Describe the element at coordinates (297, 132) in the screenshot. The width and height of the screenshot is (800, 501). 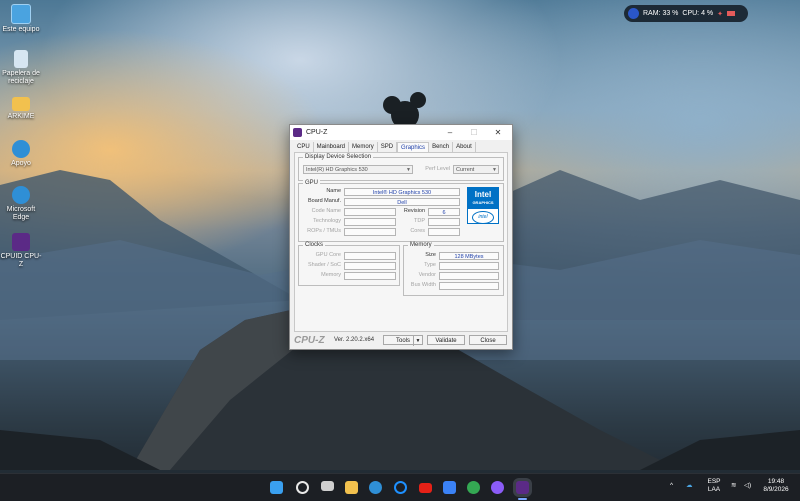
I see `cpuz-app-icon` at that location.